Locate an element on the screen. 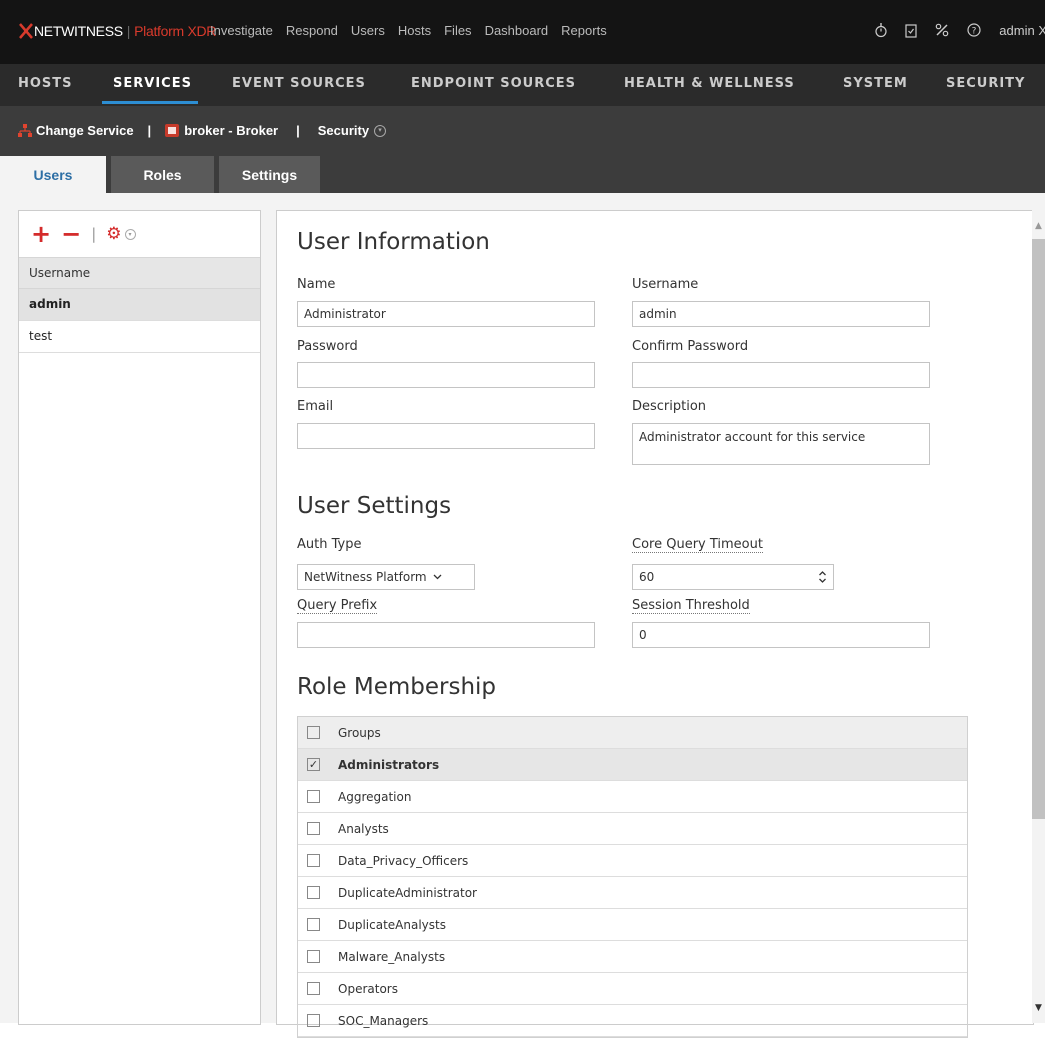 This screenshot has height=1038, width=1045. query-prefix-field is located at coordinates (446, 635).